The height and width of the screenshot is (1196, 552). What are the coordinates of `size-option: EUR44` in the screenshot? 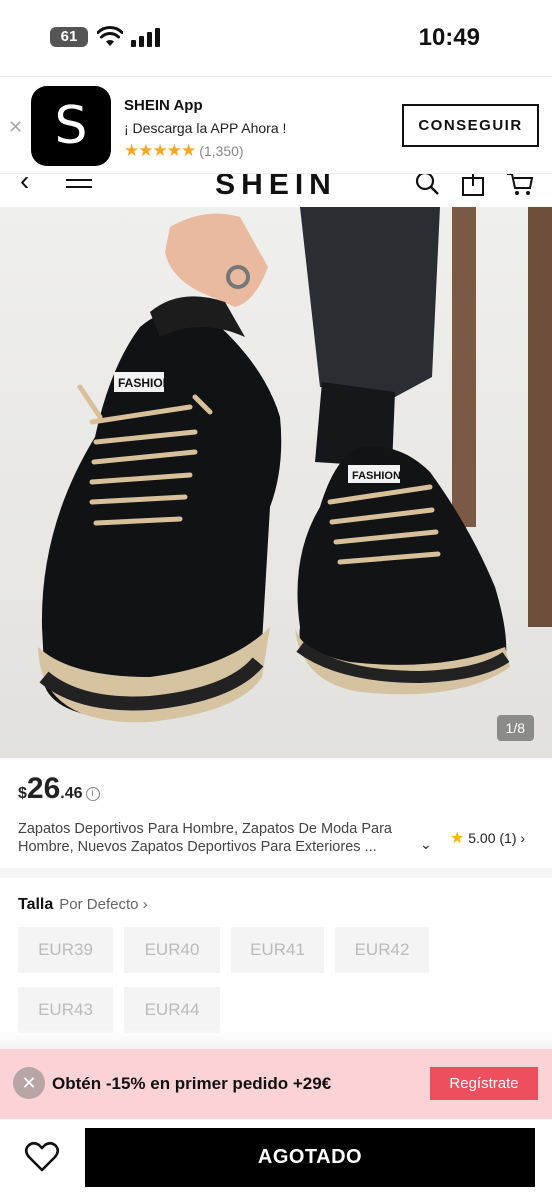 It's located at (172, 1010).